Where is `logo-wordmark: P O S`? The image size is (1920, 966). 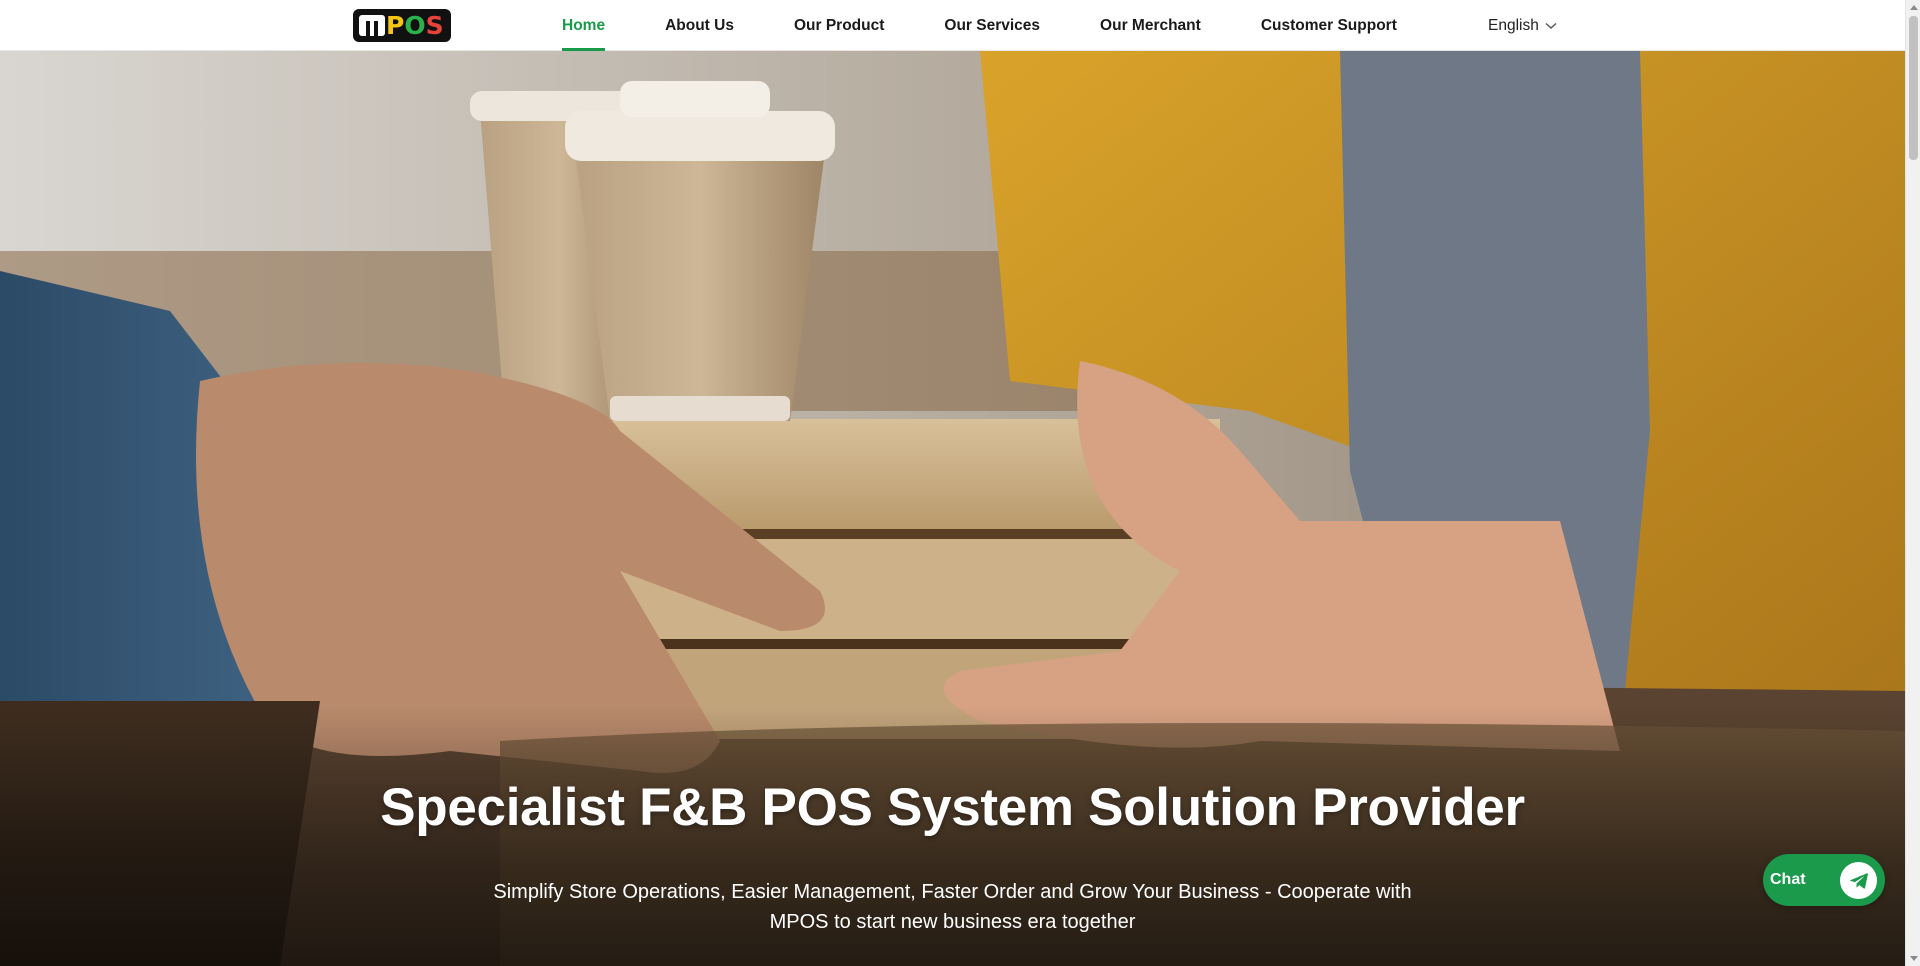
logo-wordmark: P O S is located at coordinates (415, 25).